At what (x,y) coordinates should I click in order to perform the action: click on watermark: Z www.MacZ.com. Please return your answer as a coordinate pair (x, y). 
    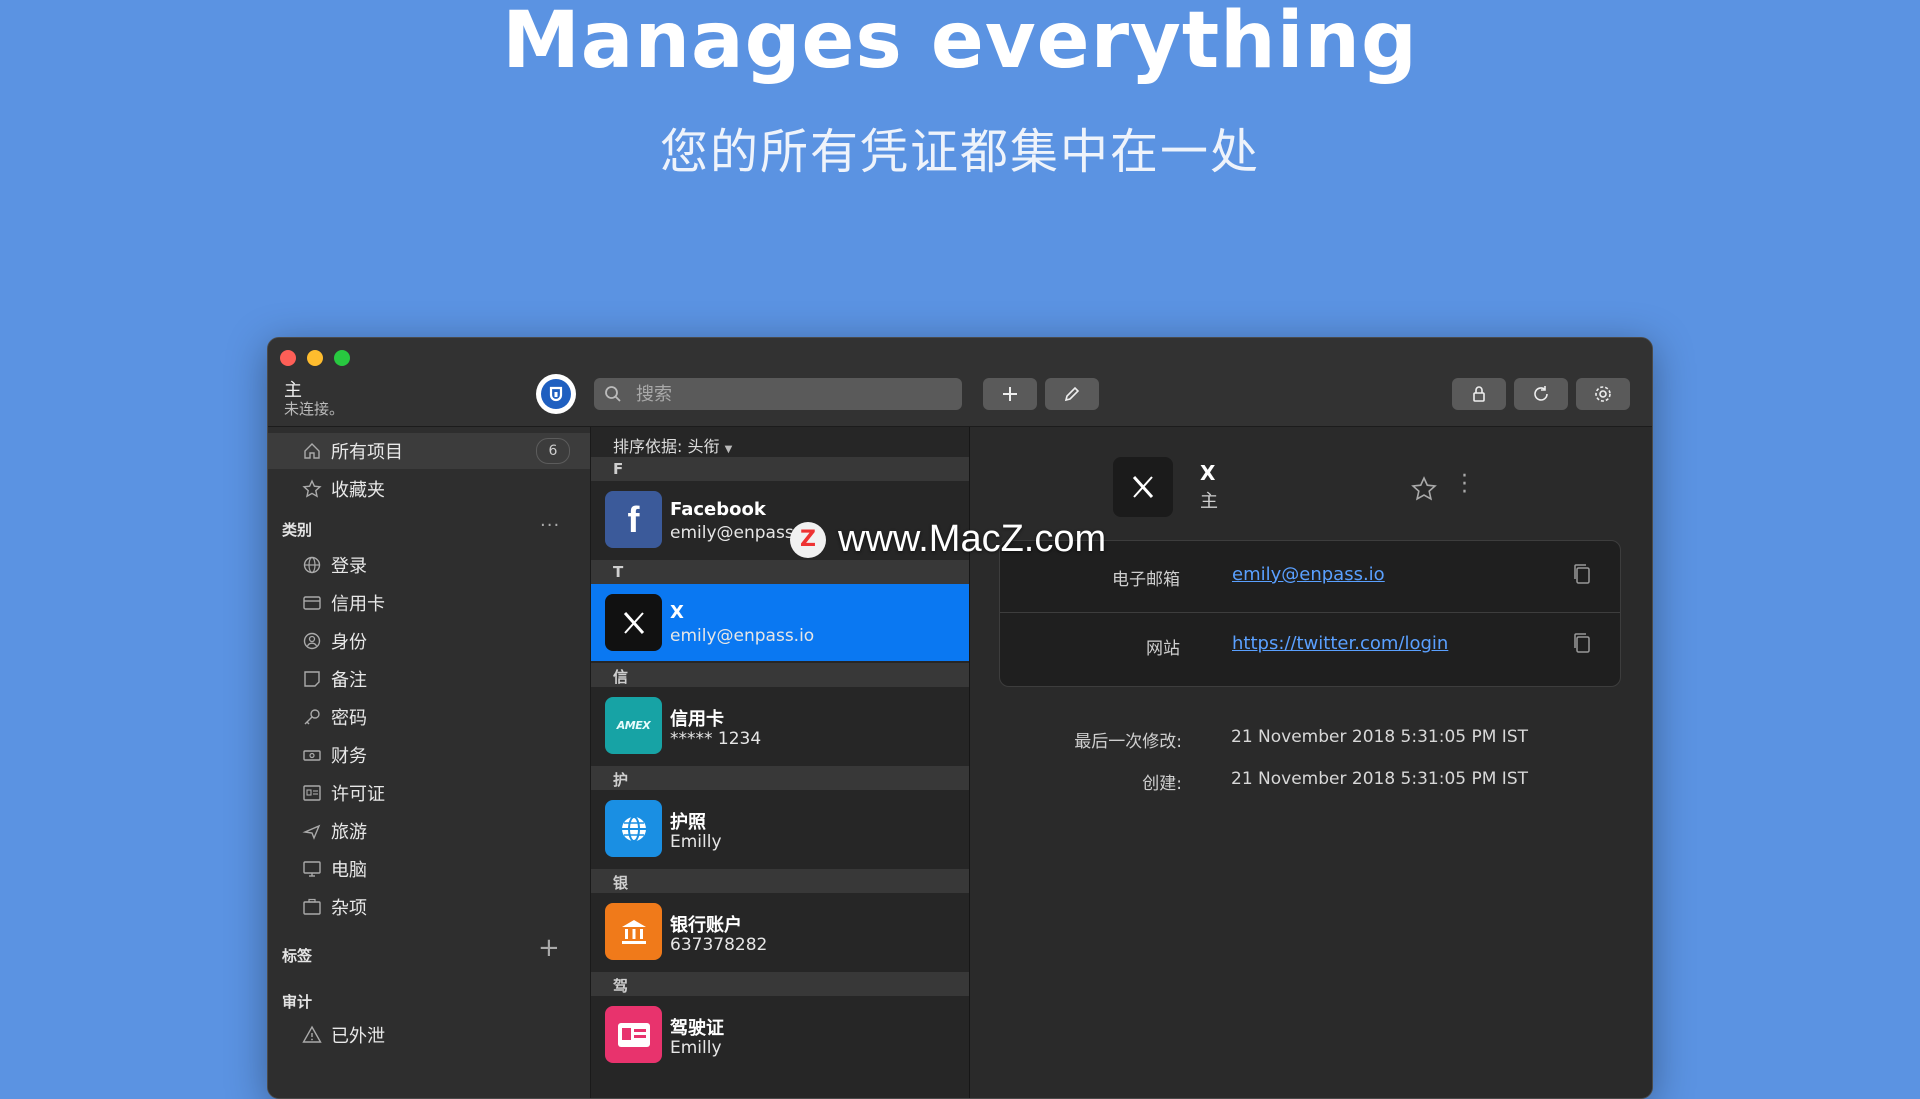
    Looking at the image, I should click on (948, 539).